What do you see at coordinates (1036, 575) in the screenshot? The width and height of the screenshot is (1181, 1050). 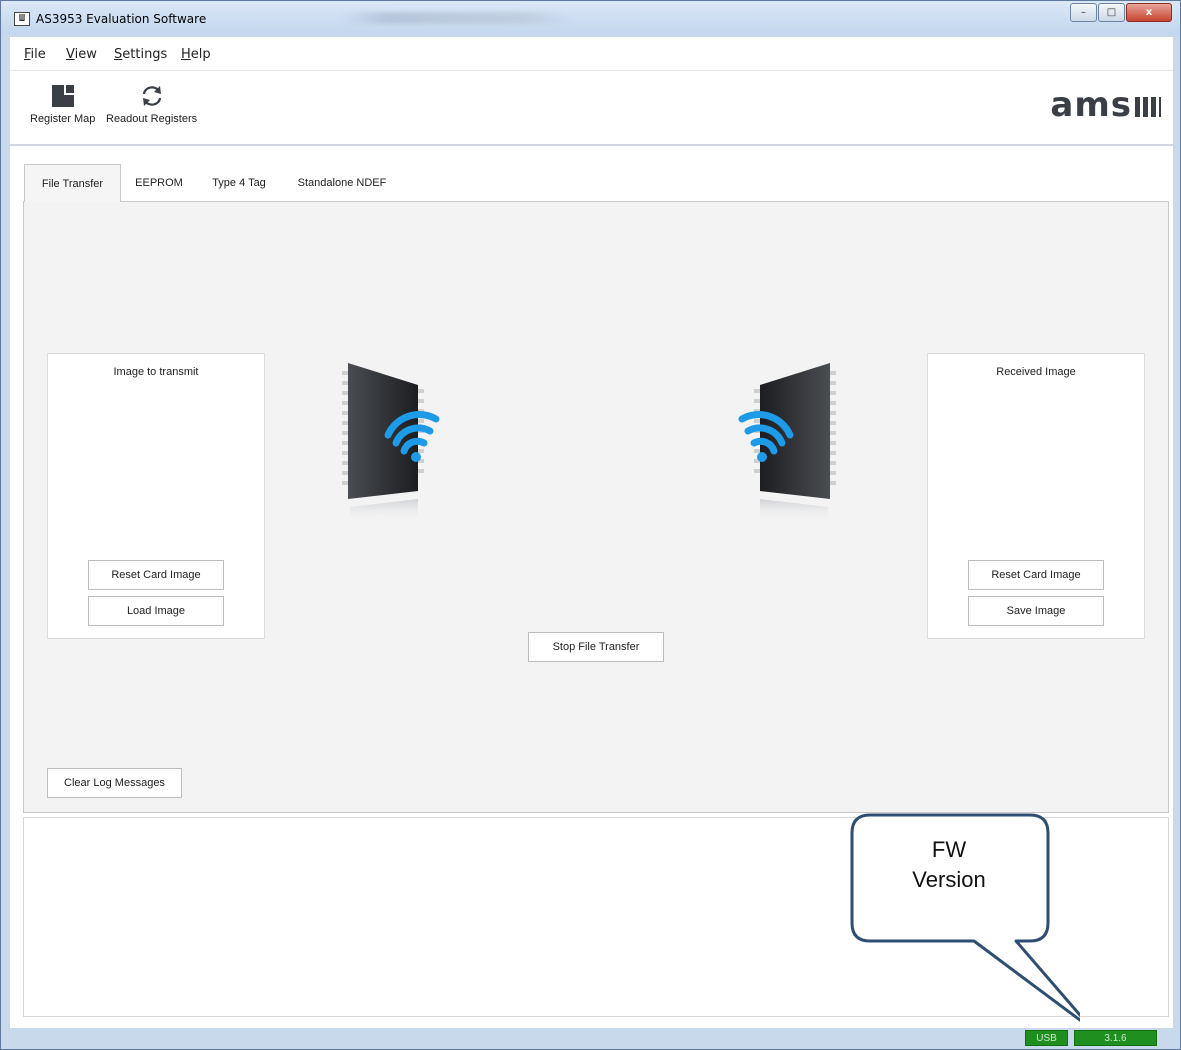 I see `reset-card-image-button-right: Reset Card Image` at bounding box center [1036, 575].